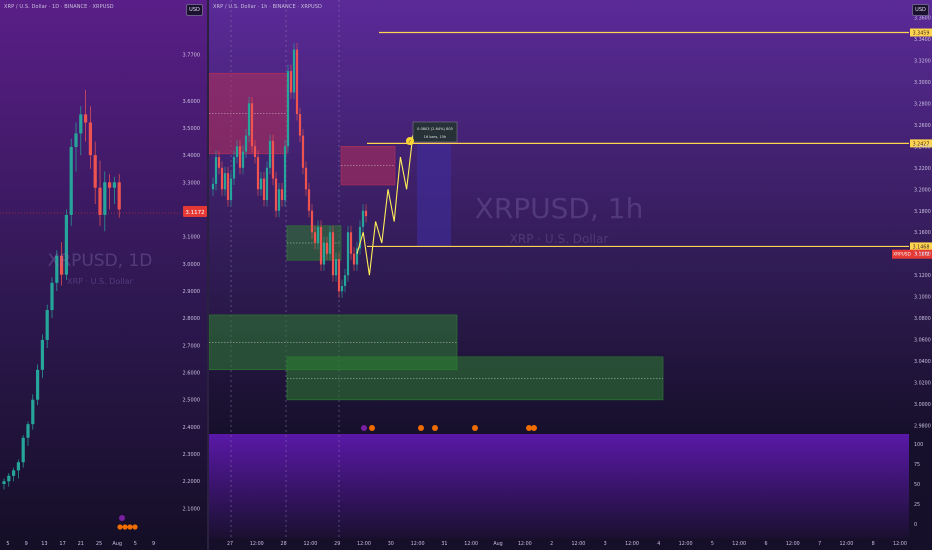  I want to click on demand-zone, so click(475, 378).